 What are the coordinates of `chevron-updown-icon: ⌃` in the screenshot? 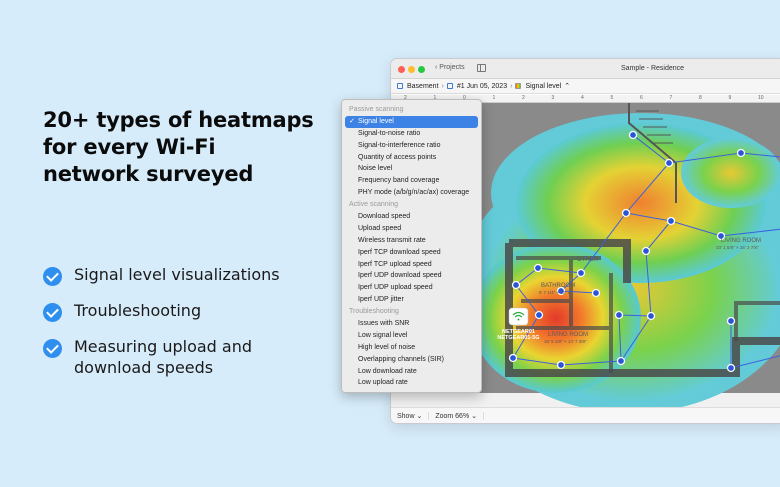 It's located at (567, 86).